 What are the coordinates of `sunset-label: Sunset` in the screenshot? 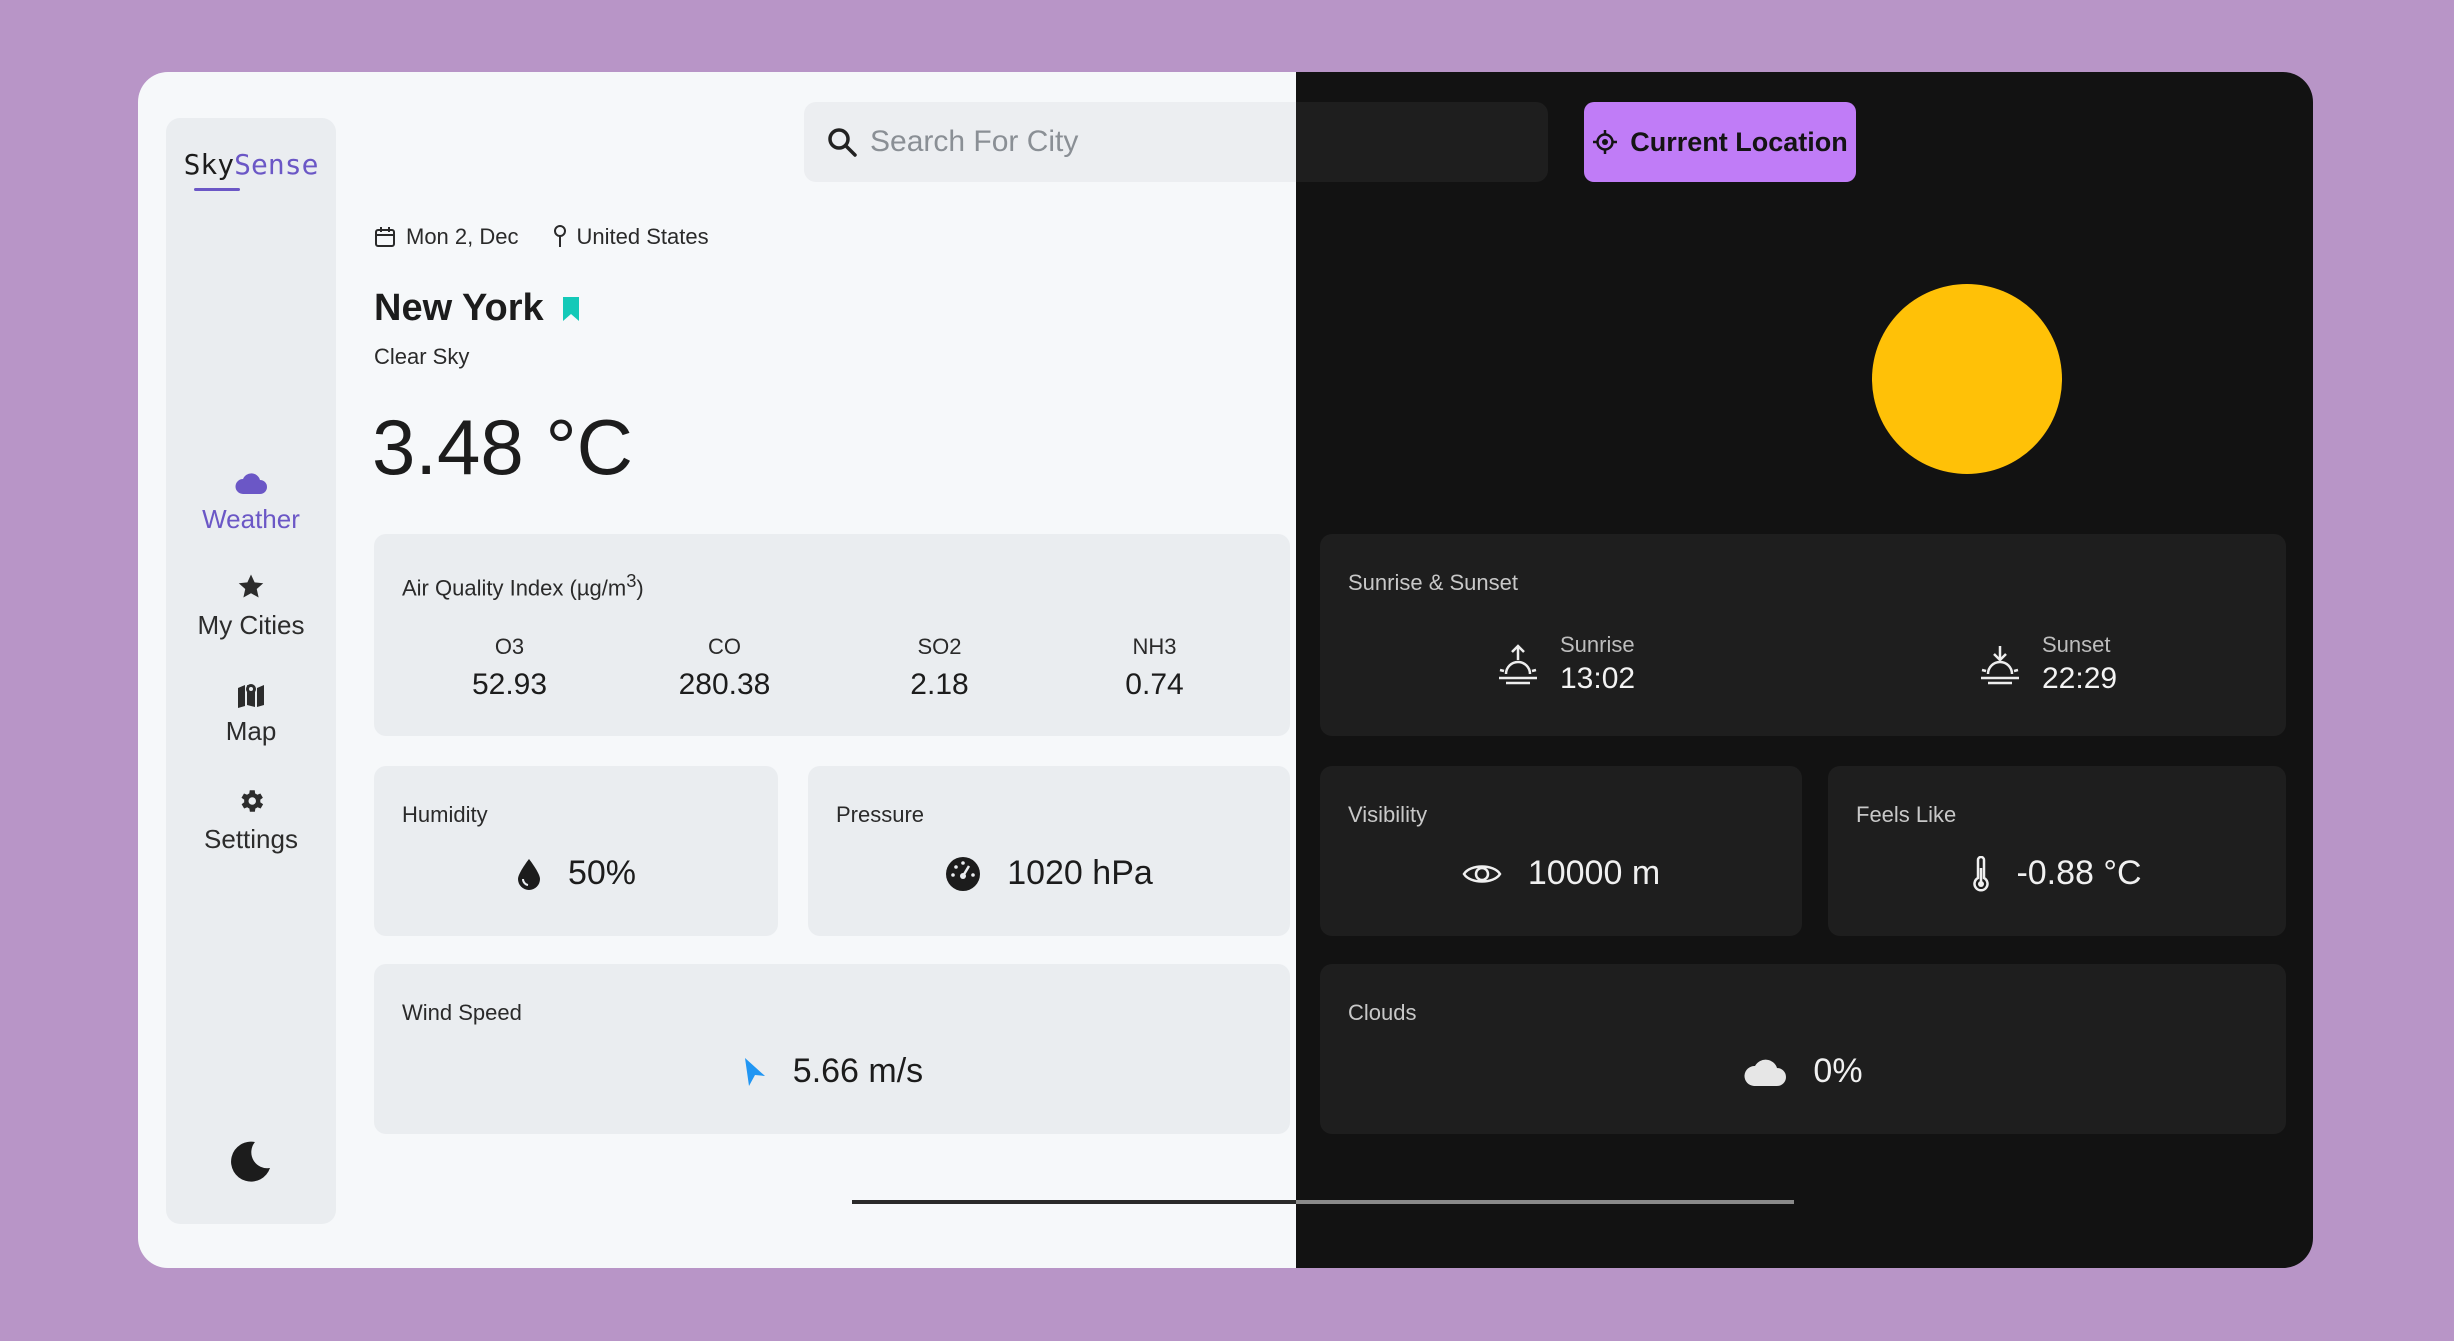 It's located at (2076, 644).